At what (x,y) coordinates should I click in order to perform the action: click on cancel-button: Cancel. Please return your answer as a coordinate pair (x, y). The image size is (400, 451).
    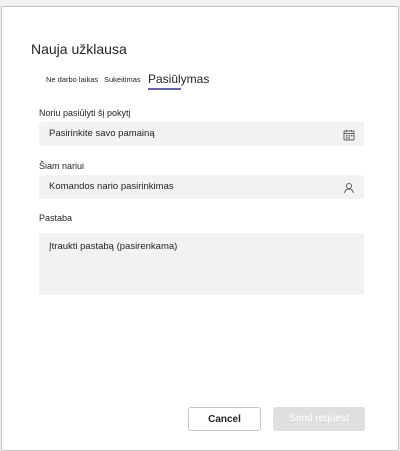
    Looking at the image, I should click on (224, 419).